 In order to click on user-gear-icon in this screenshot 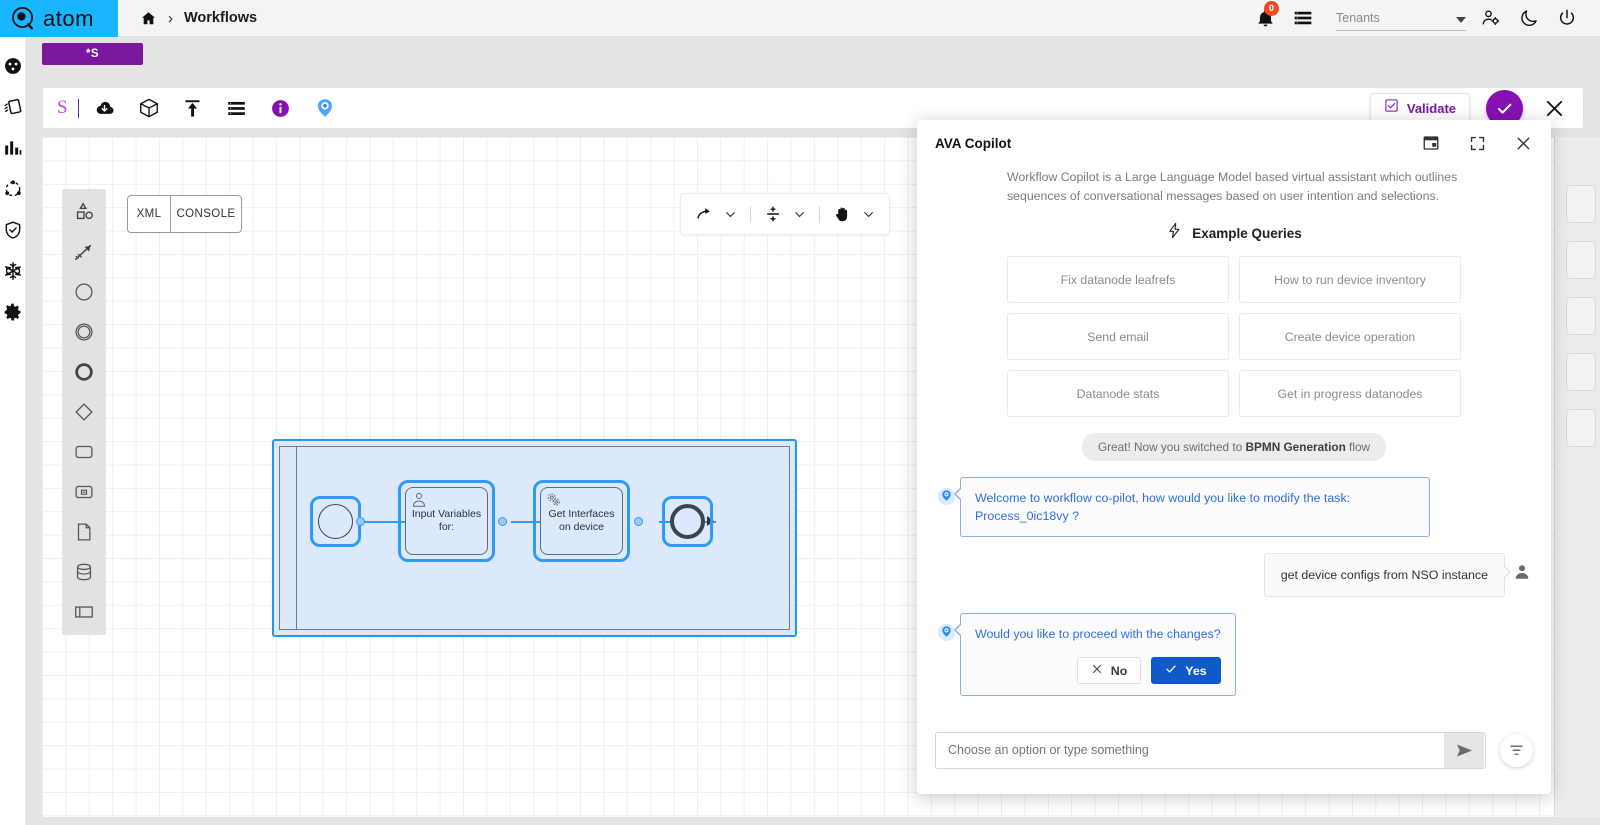, I will do `click(1491, 18)`.